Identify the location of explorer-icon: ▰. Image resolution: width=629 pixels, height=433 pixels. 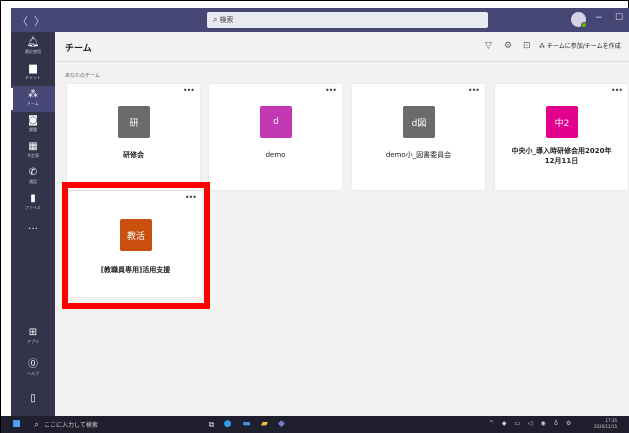
(264, 424).